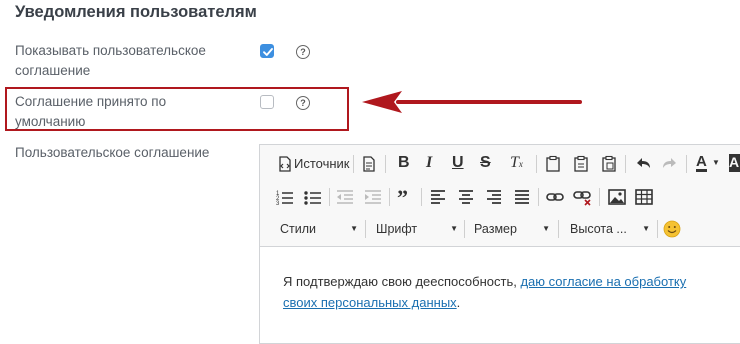 This screenshot has width=740, height=344. What do you see at coordinates (643, 164) in the screenshot?
I see `undo-icon` at bounding box center [643, 164].